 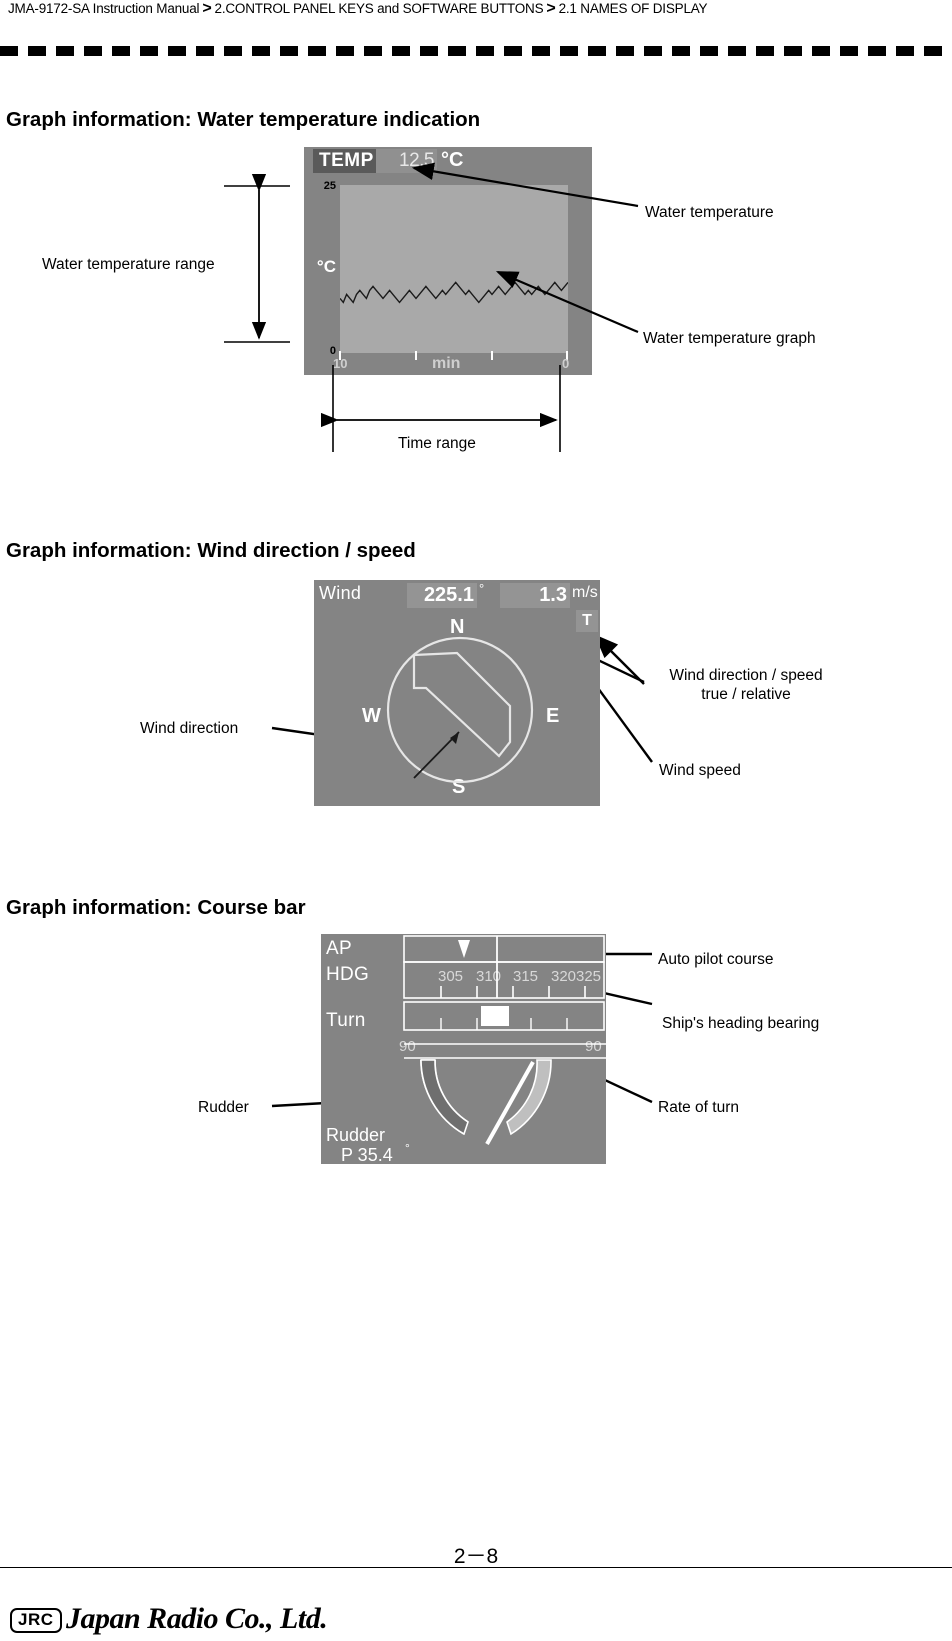 I want to click on temp-axis-label-10min: 10, so click(x=340, y=363).